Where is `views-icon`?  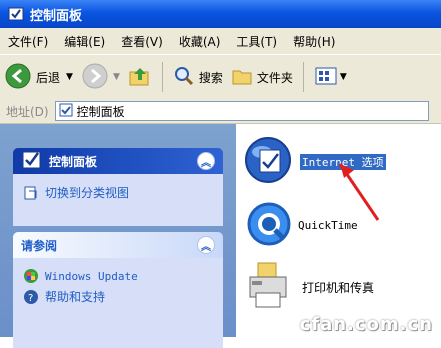
views-icon is located at coordinates (327, 77).